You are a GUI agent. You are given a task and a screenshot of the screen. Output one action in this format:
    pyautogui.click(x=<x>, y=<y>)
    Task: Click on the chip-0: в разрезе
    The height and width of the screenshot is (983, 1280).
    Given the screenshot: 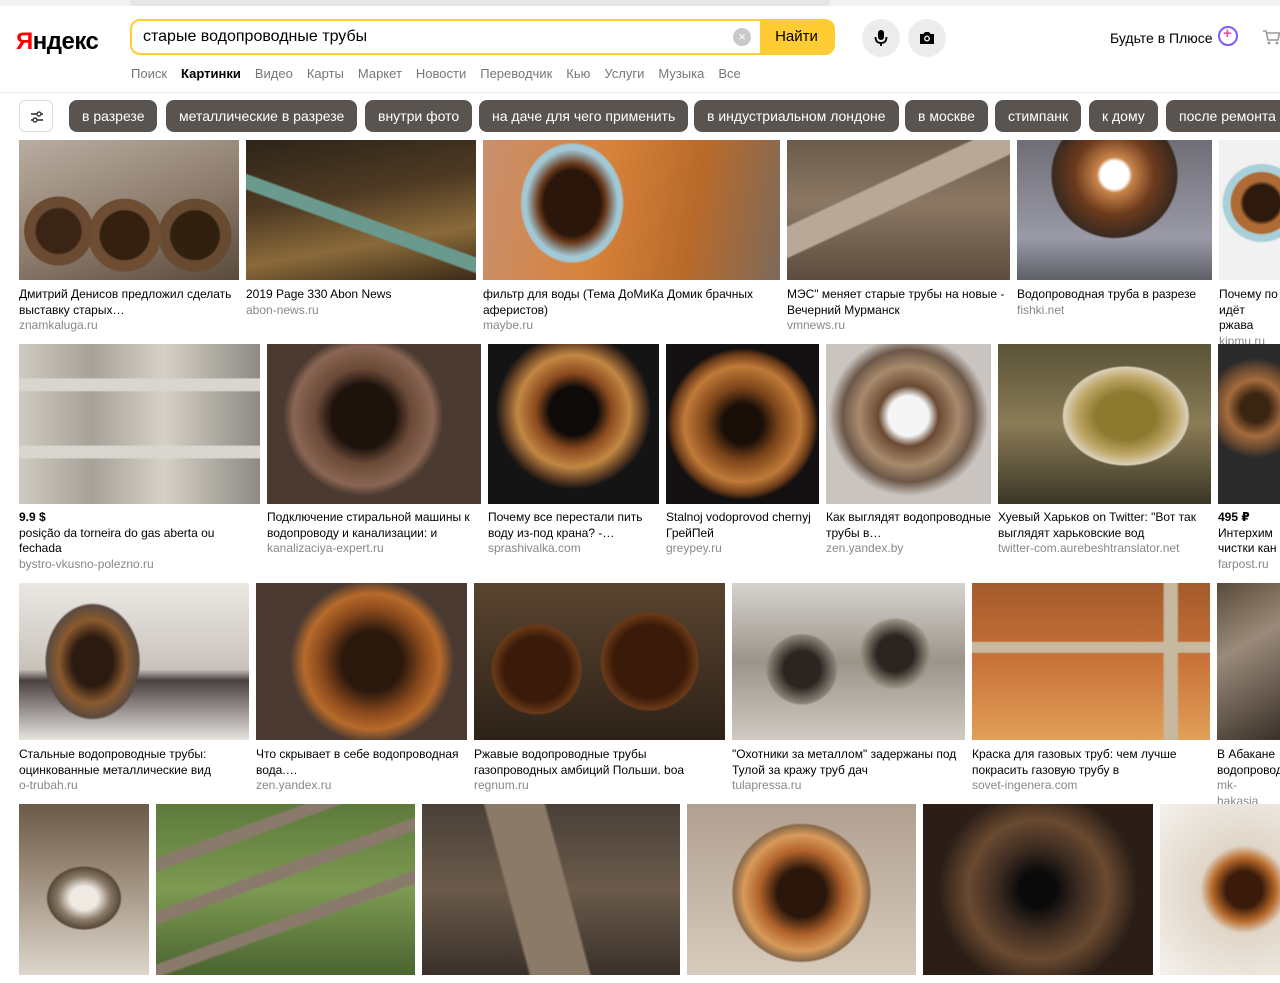 What is the action you would take?
    pyautogui.click(x=113, y=116)
    